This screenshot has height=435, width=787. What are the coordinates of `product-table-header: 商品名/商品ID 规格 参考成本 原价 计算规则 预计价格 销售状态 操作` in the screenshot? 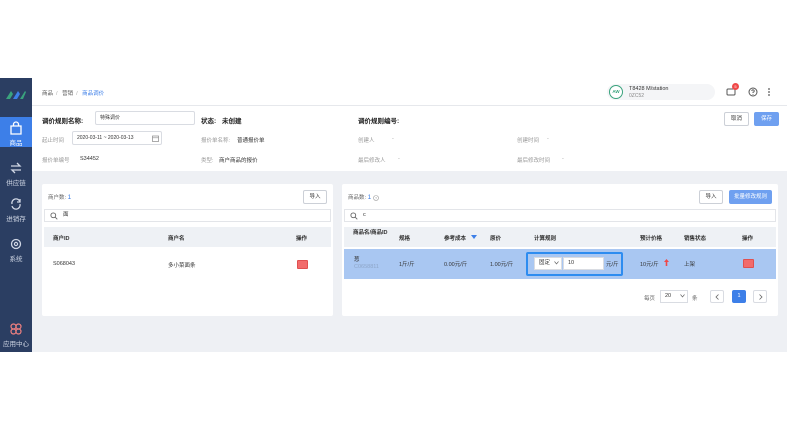 It's located at (560, 237).